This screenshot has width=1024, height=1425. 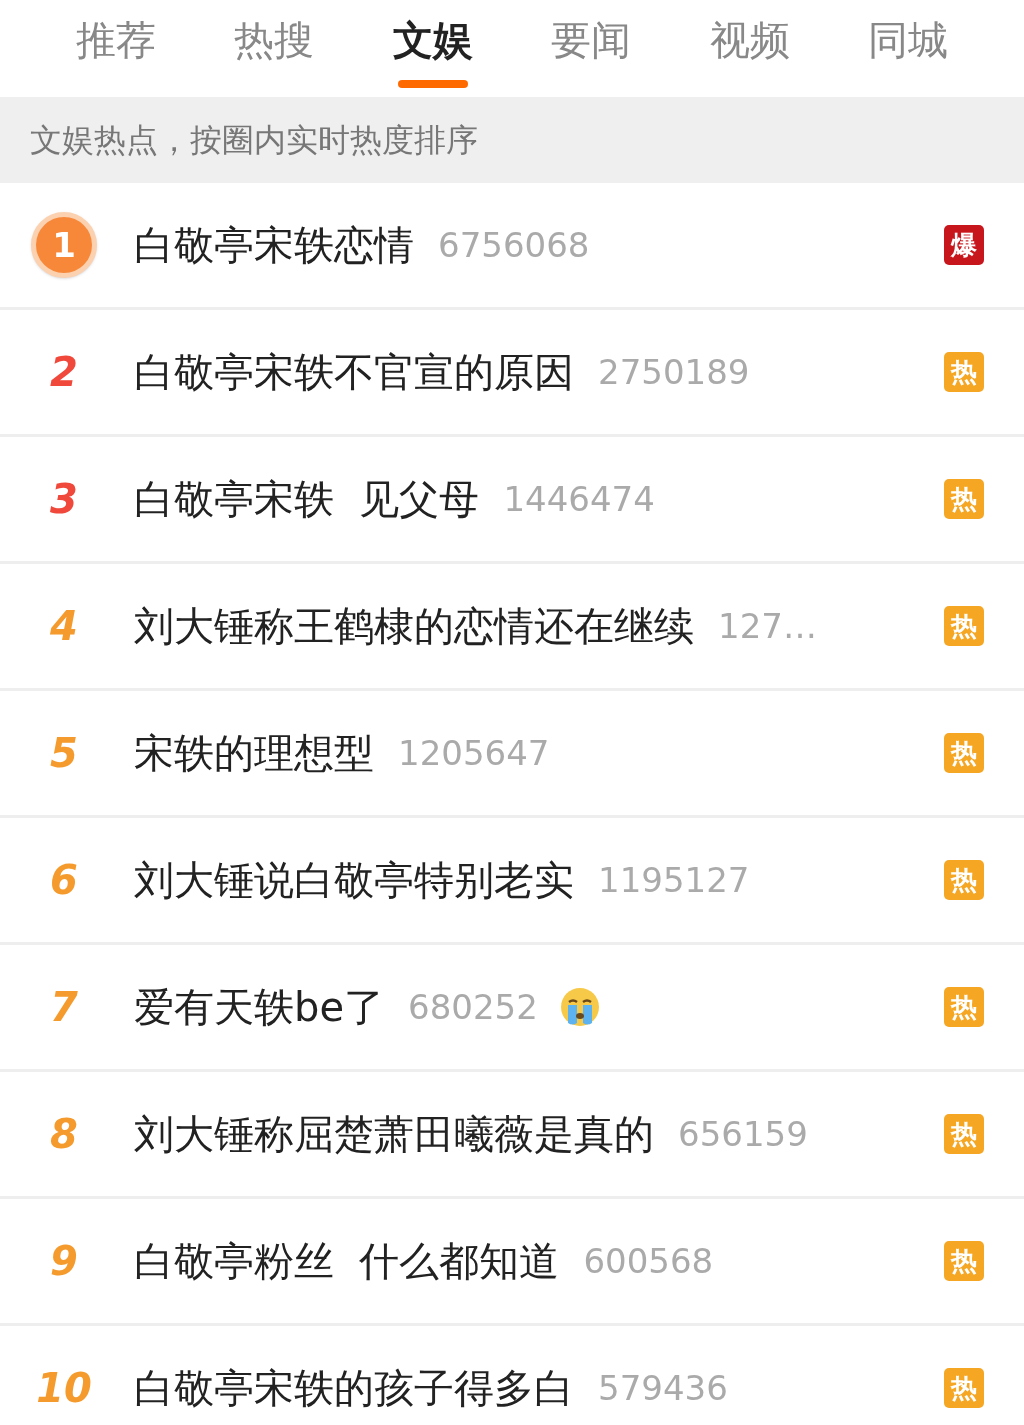 What do you see at coordinates (579, 499) in the screenshot?
I see `heat-count: 1446474` at bounding box center [579, 499].